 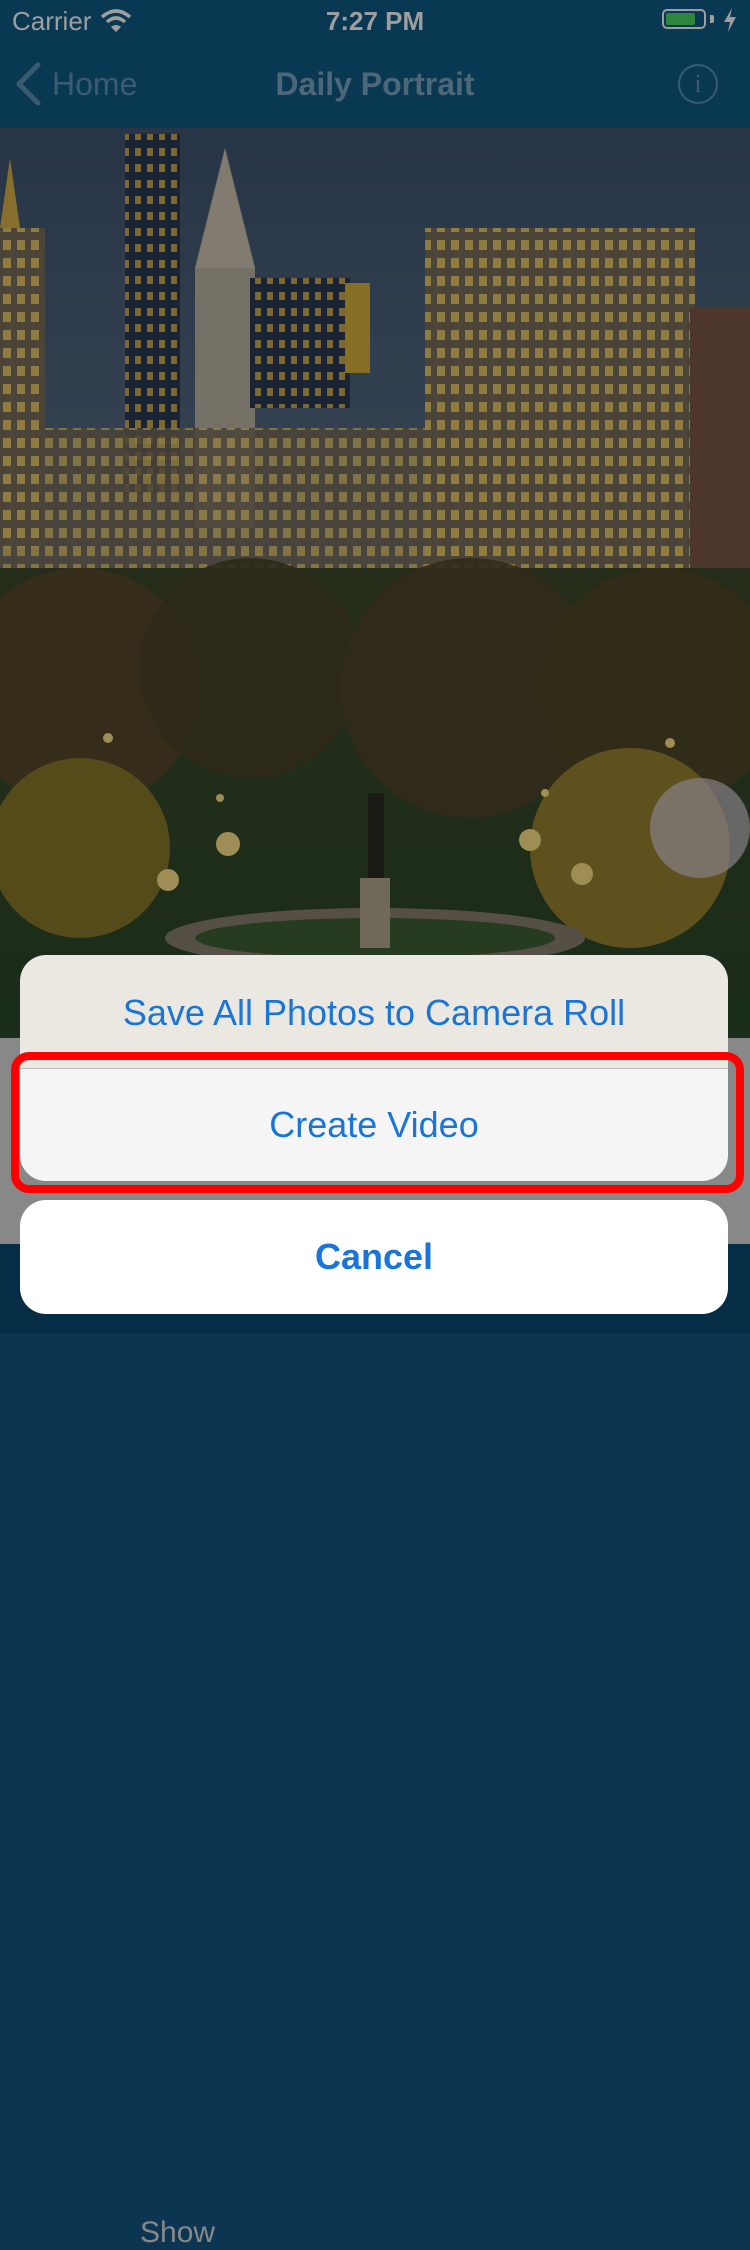 What do you see at coordinates (178, 2232) in the screenshot?
I see `show-label: Show` at bounding box center [178, 2232].